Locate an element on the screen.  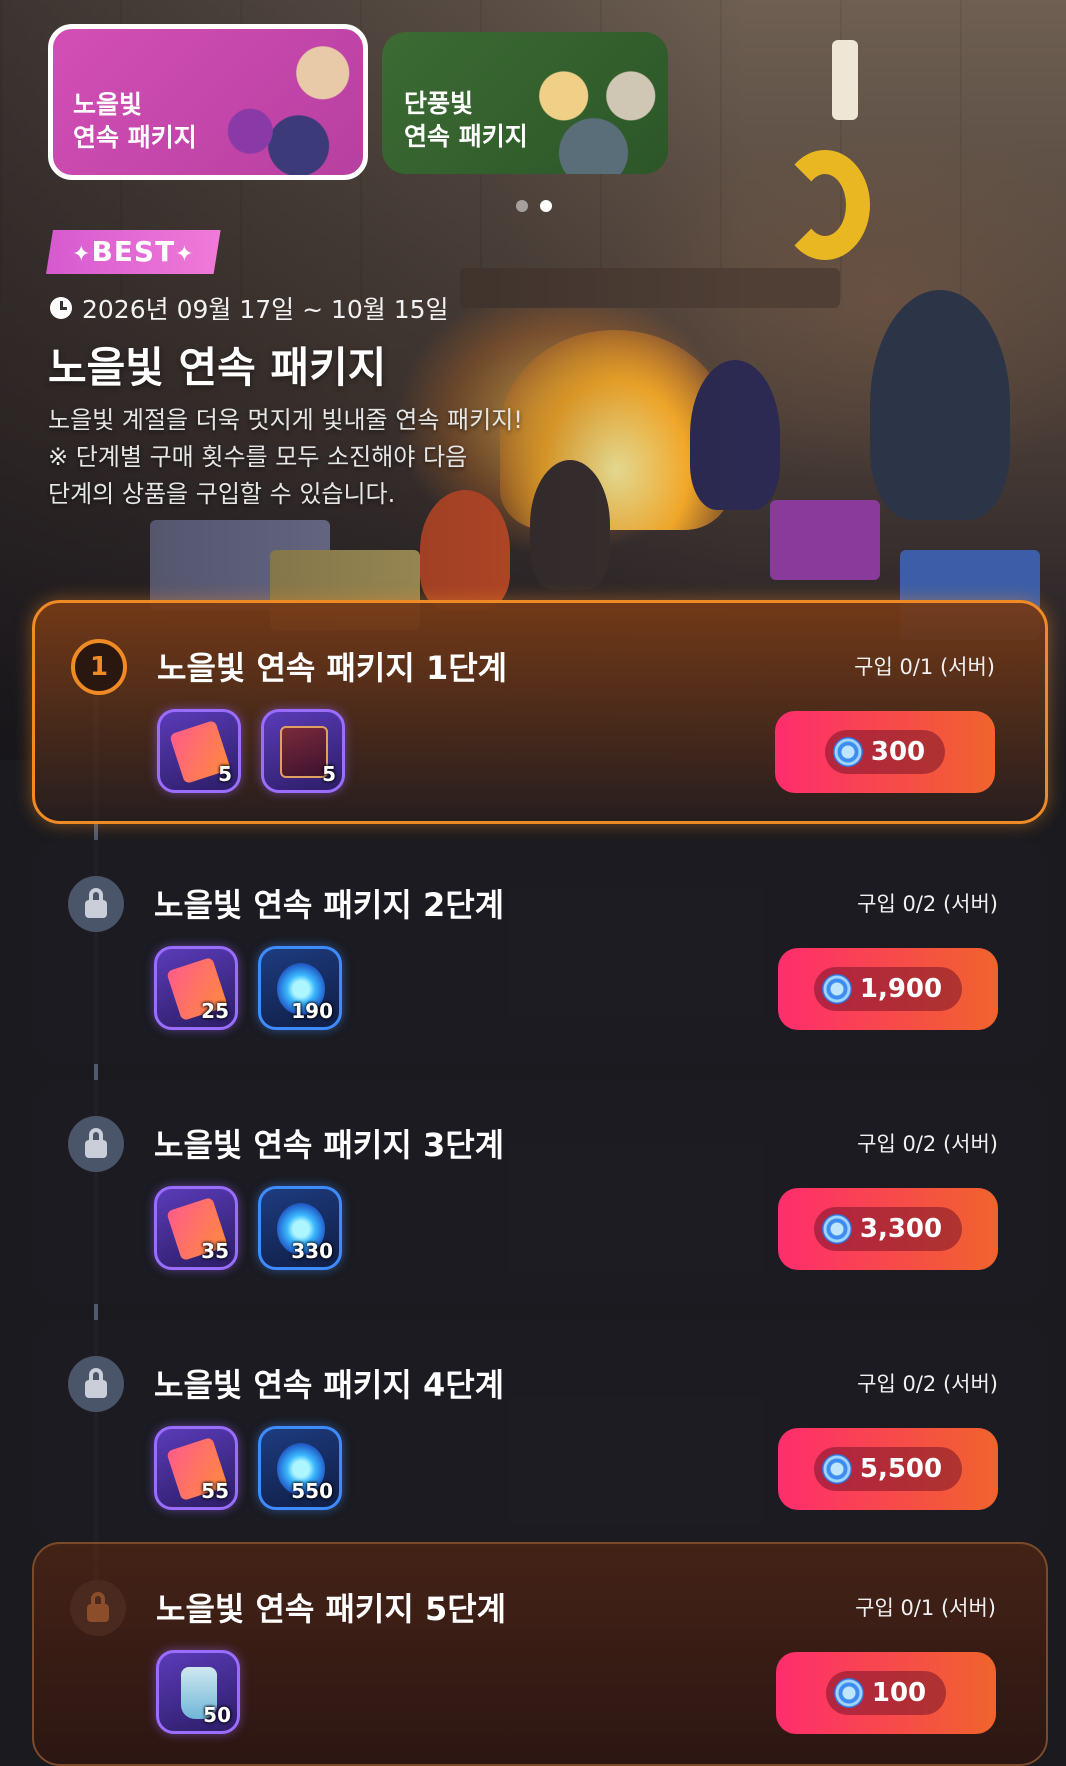
package-card-step-1: 1 노을빛 연속 패키지 1단계 구입 0/1 (서버) 5 5 300 is located at coordinates (540, 712).